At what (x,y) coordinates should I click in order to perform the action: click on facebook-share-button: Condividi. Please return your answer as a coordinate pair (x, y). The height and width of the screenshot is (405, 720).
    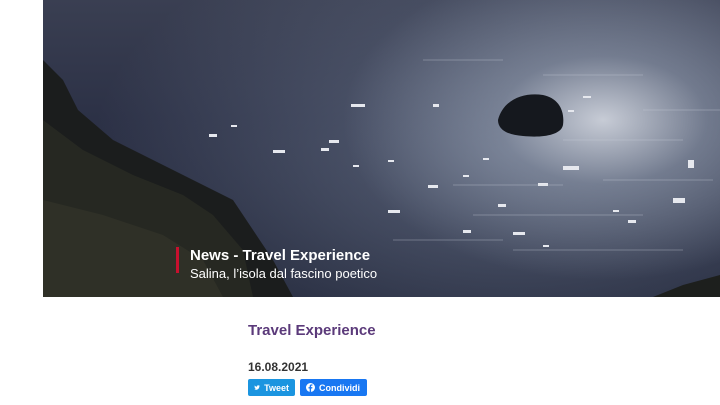
    Looking at the image, I should click on (333, 387).